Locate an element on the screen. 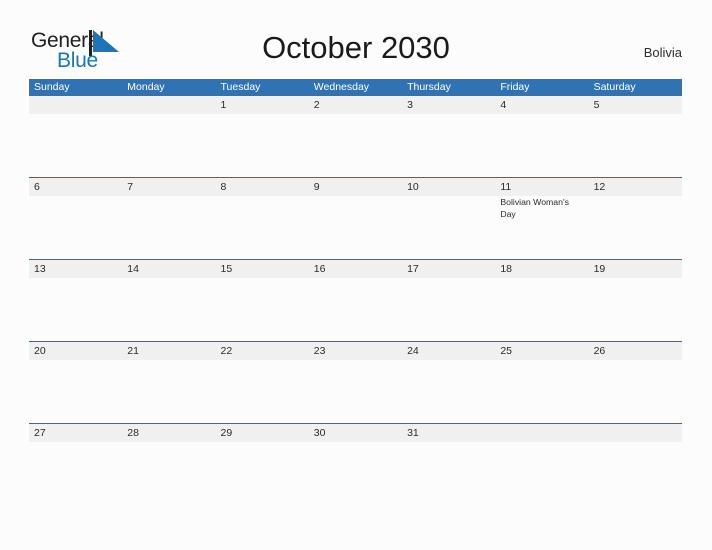 This screenshot has height=550, width=712. weekday-header-thursday: Thursday is located at coordinates (429, 87).